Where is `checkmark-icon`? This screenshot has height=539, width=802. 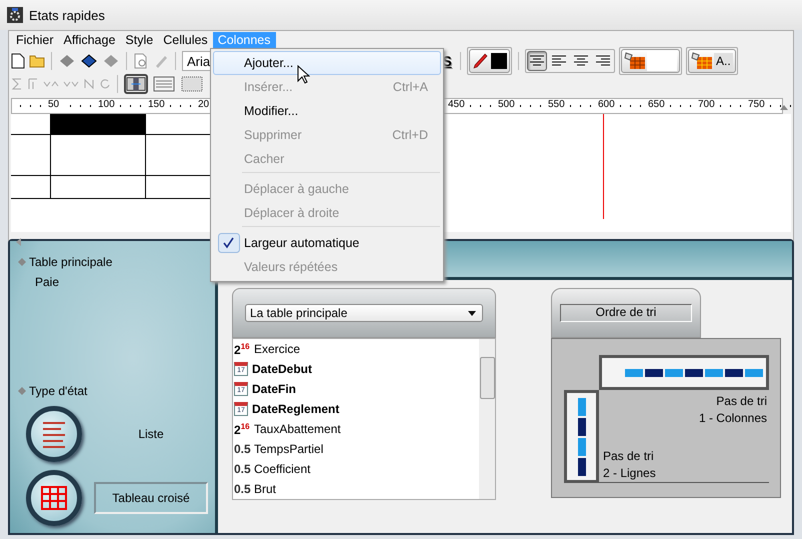
checkmark-icon is located at coordinates (229, 243).